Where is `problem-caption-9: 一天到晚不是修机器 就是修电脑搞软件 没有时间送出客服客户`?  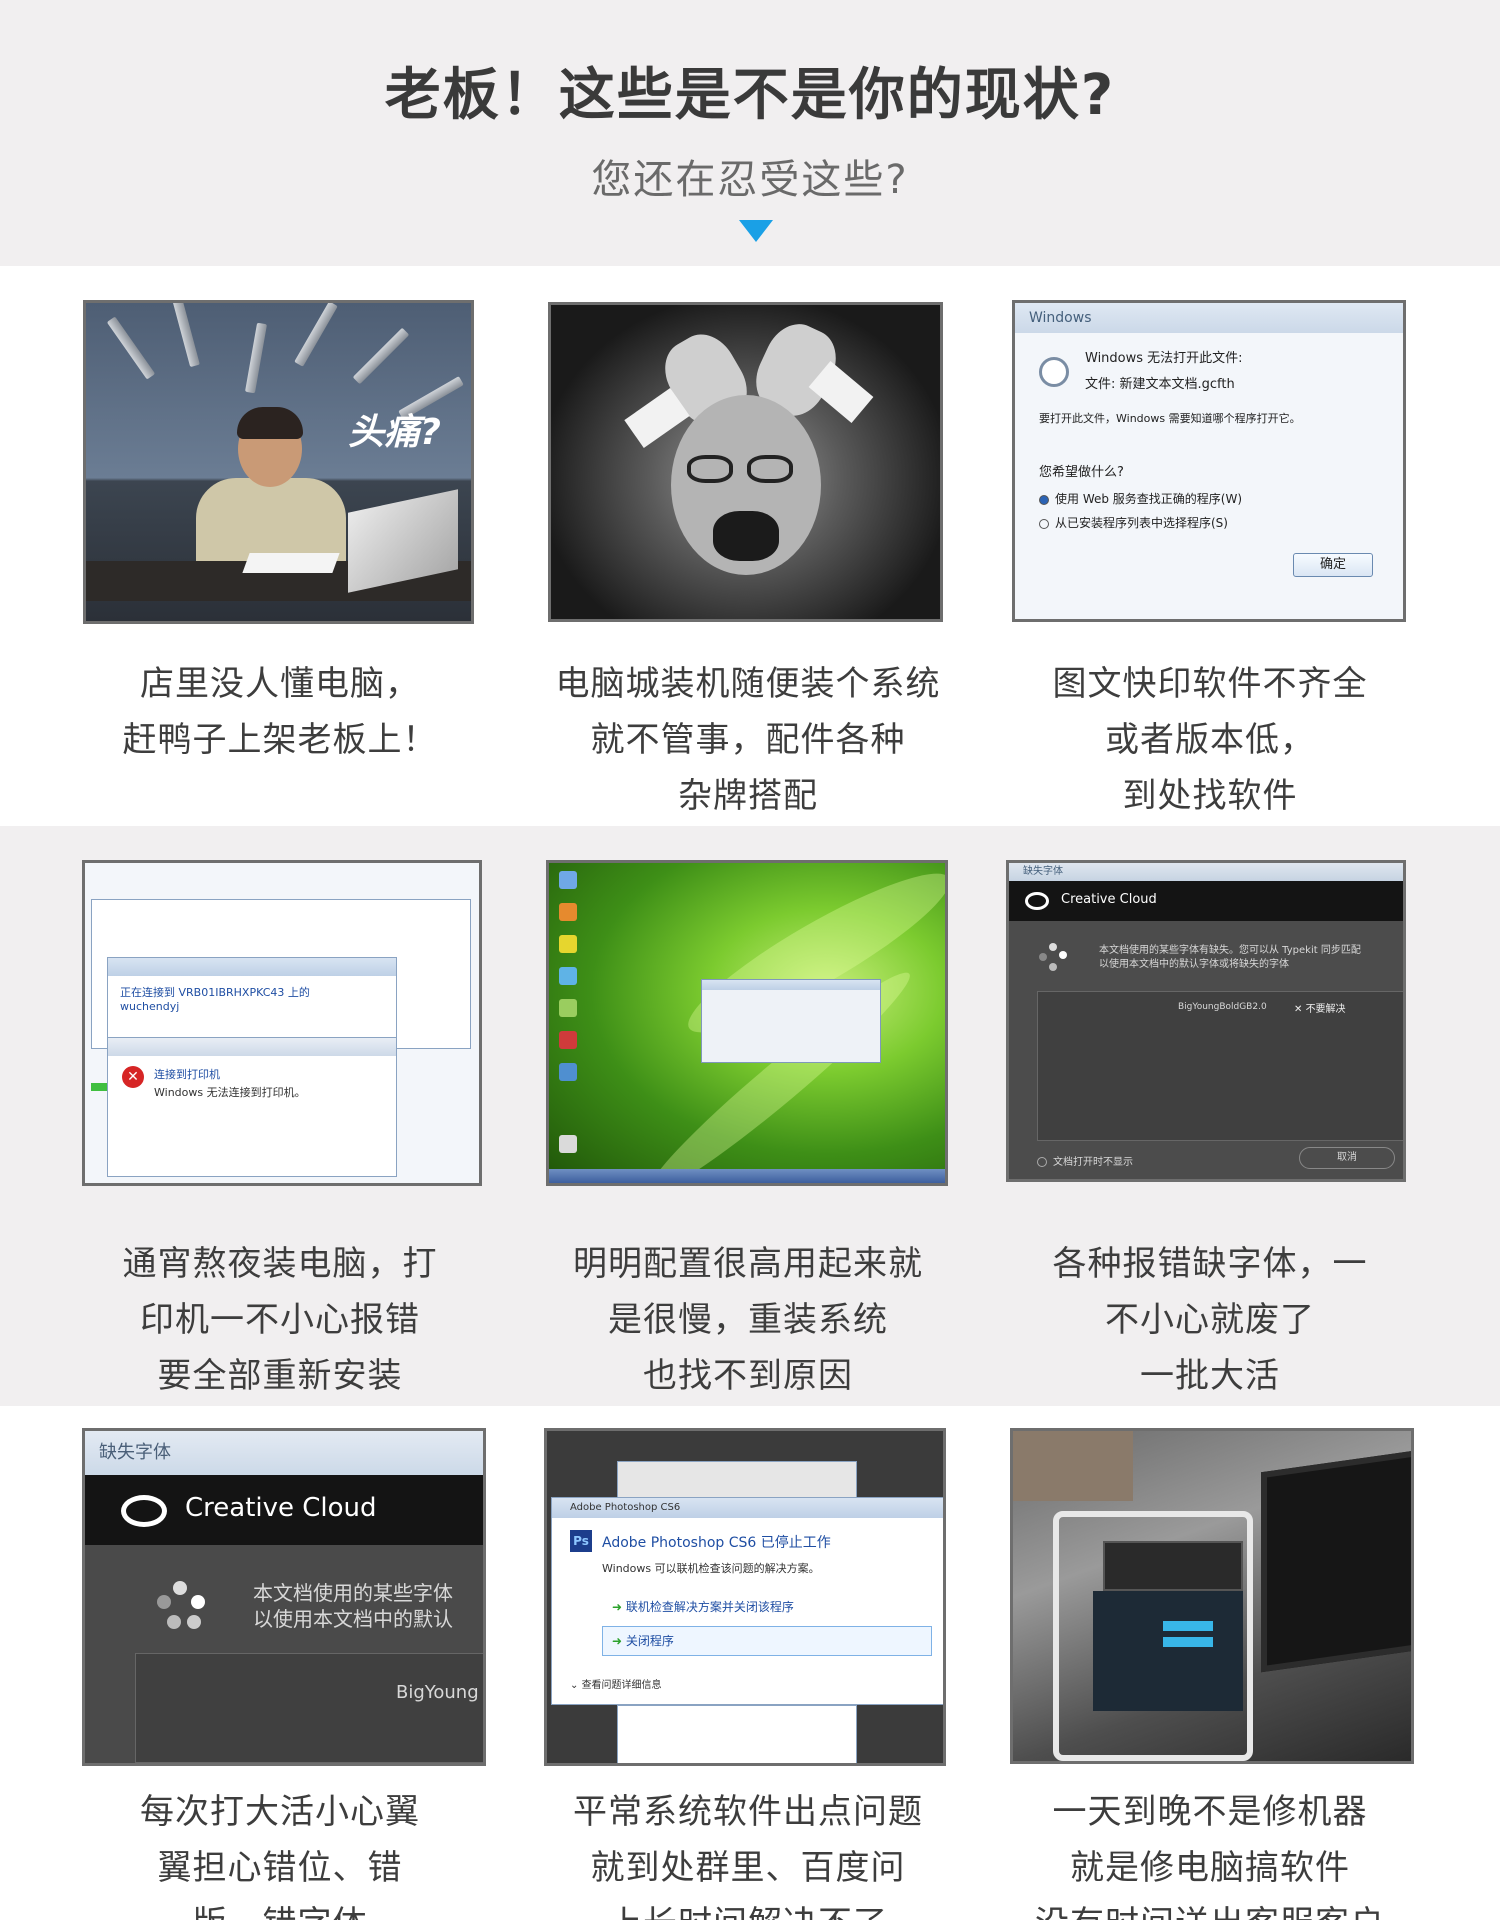
problem-caption-9: 一天到晚不是修机器 就是修电脑搞软件 没有时间送出客服客户 is located at coordinates (1209, 1856).